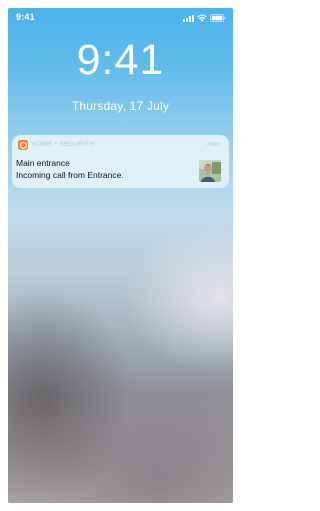 The height and width of the screenshot is (511, 320). I want to click on lock-screen-date: Thursday, 17 July, so click(120, 106).